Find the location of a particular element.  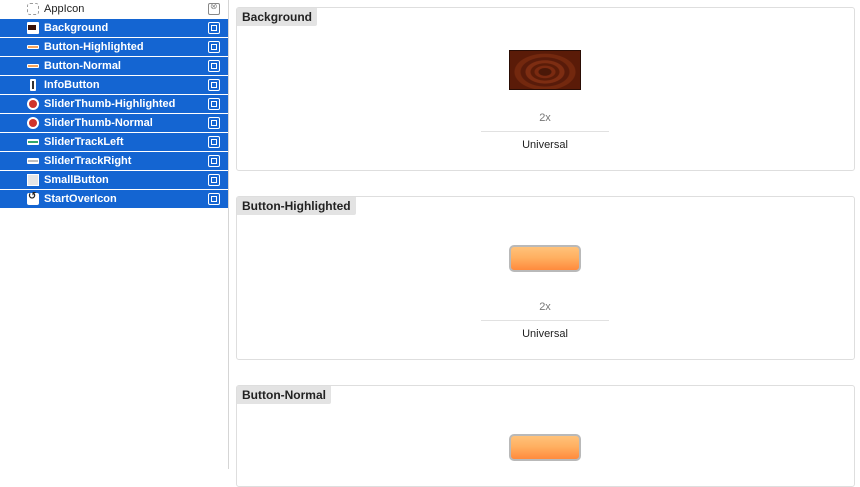

asset-label: Button-Highlighted is located at coordinates (94, 47).